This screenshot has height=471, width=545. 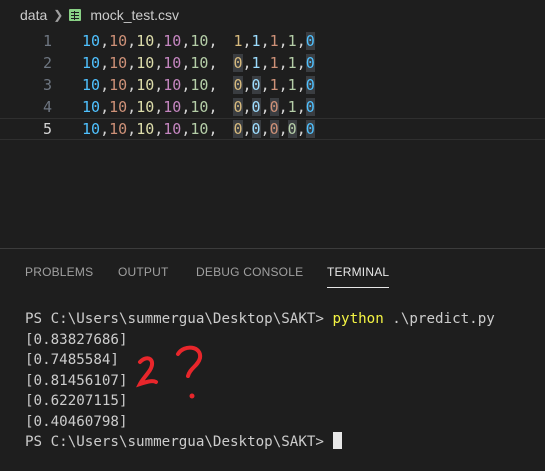 I want to click on terminal-final-prompt: PS C:\Users\summergua\Desktop\SAKT>, so click(x=179, y=442).